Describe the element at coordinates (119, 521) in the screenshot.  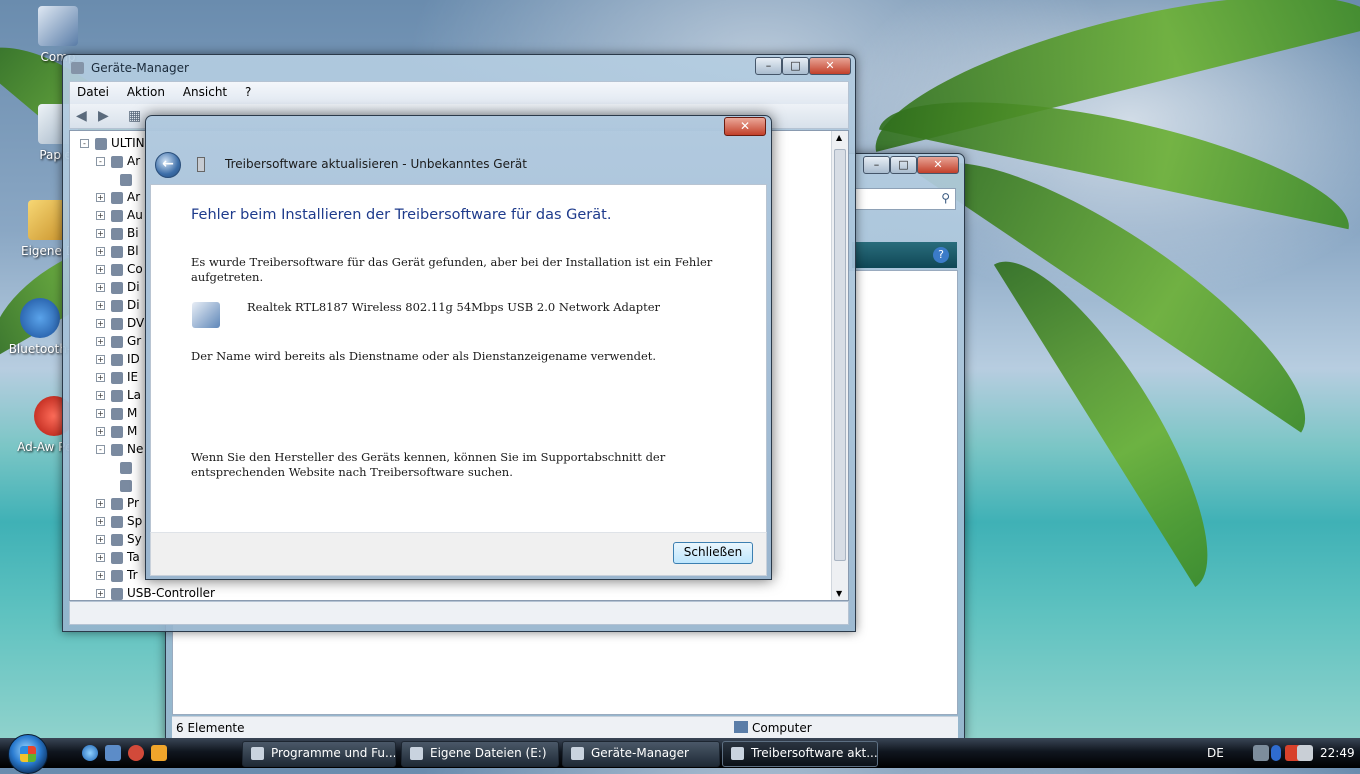
I see `tree-item: + Sp` at that location.